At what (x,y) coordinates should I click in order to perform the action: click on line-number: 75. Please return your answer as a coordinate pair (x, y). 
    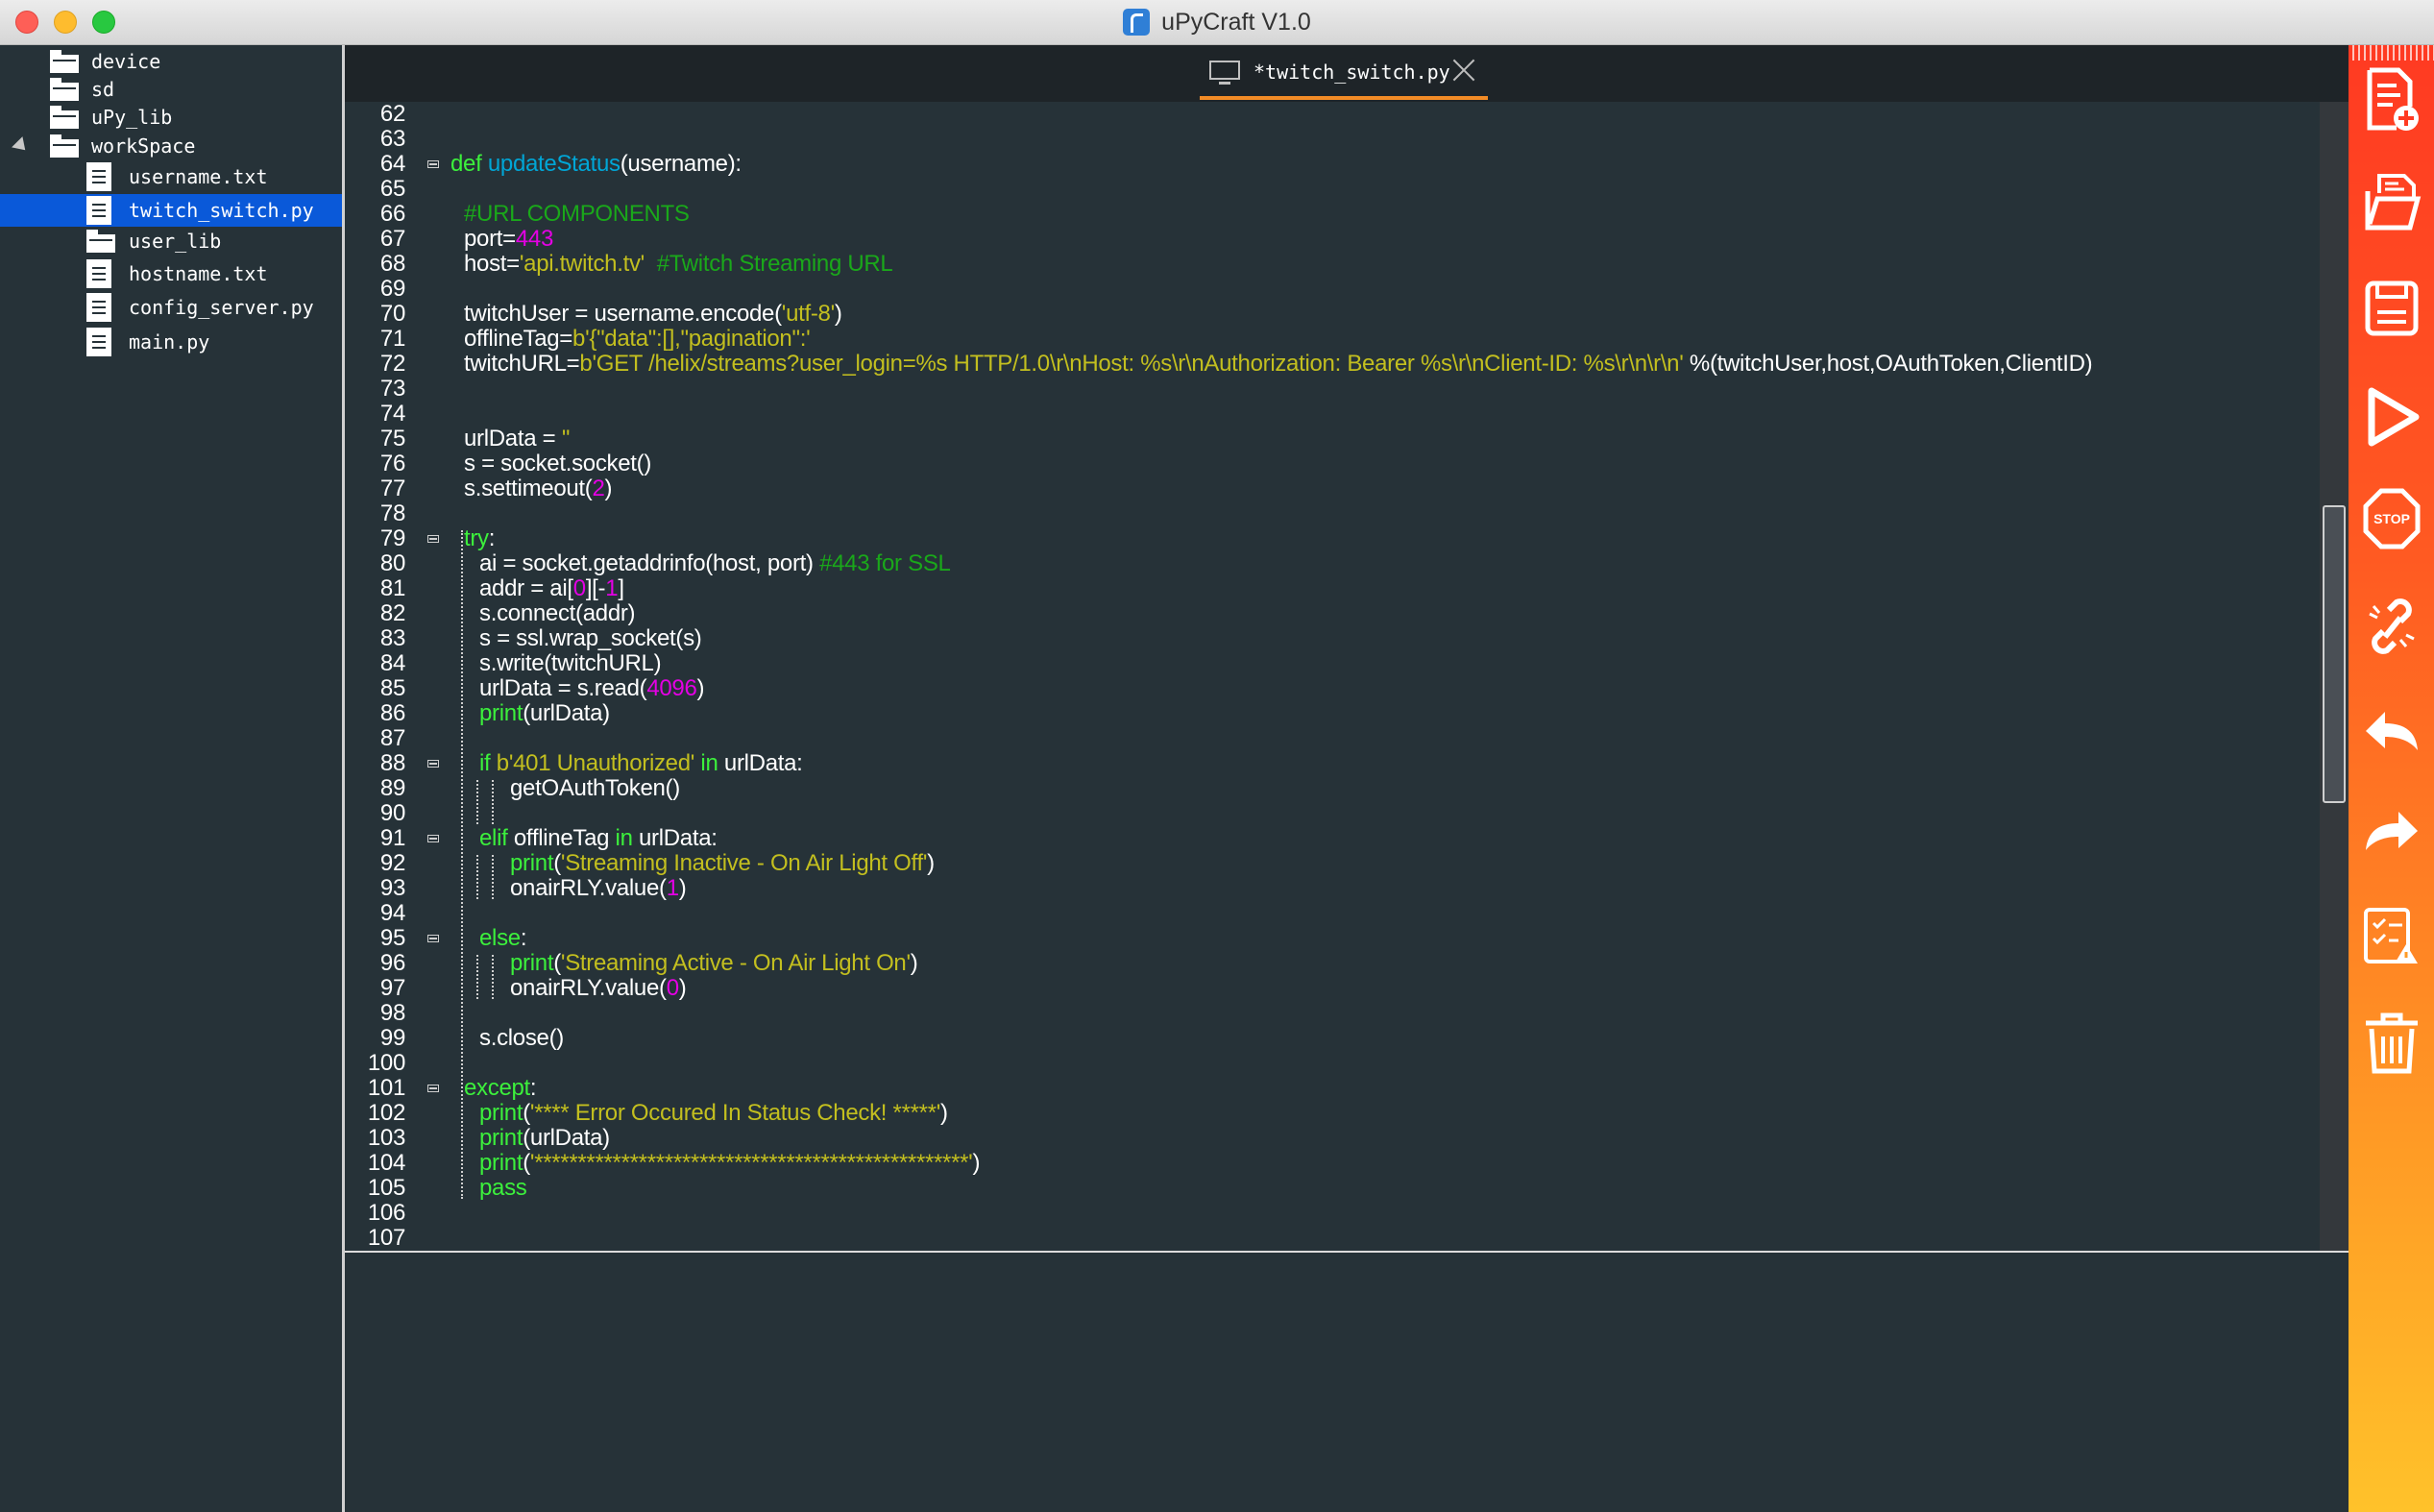
    Looking at the image, I should click on (392, 438).